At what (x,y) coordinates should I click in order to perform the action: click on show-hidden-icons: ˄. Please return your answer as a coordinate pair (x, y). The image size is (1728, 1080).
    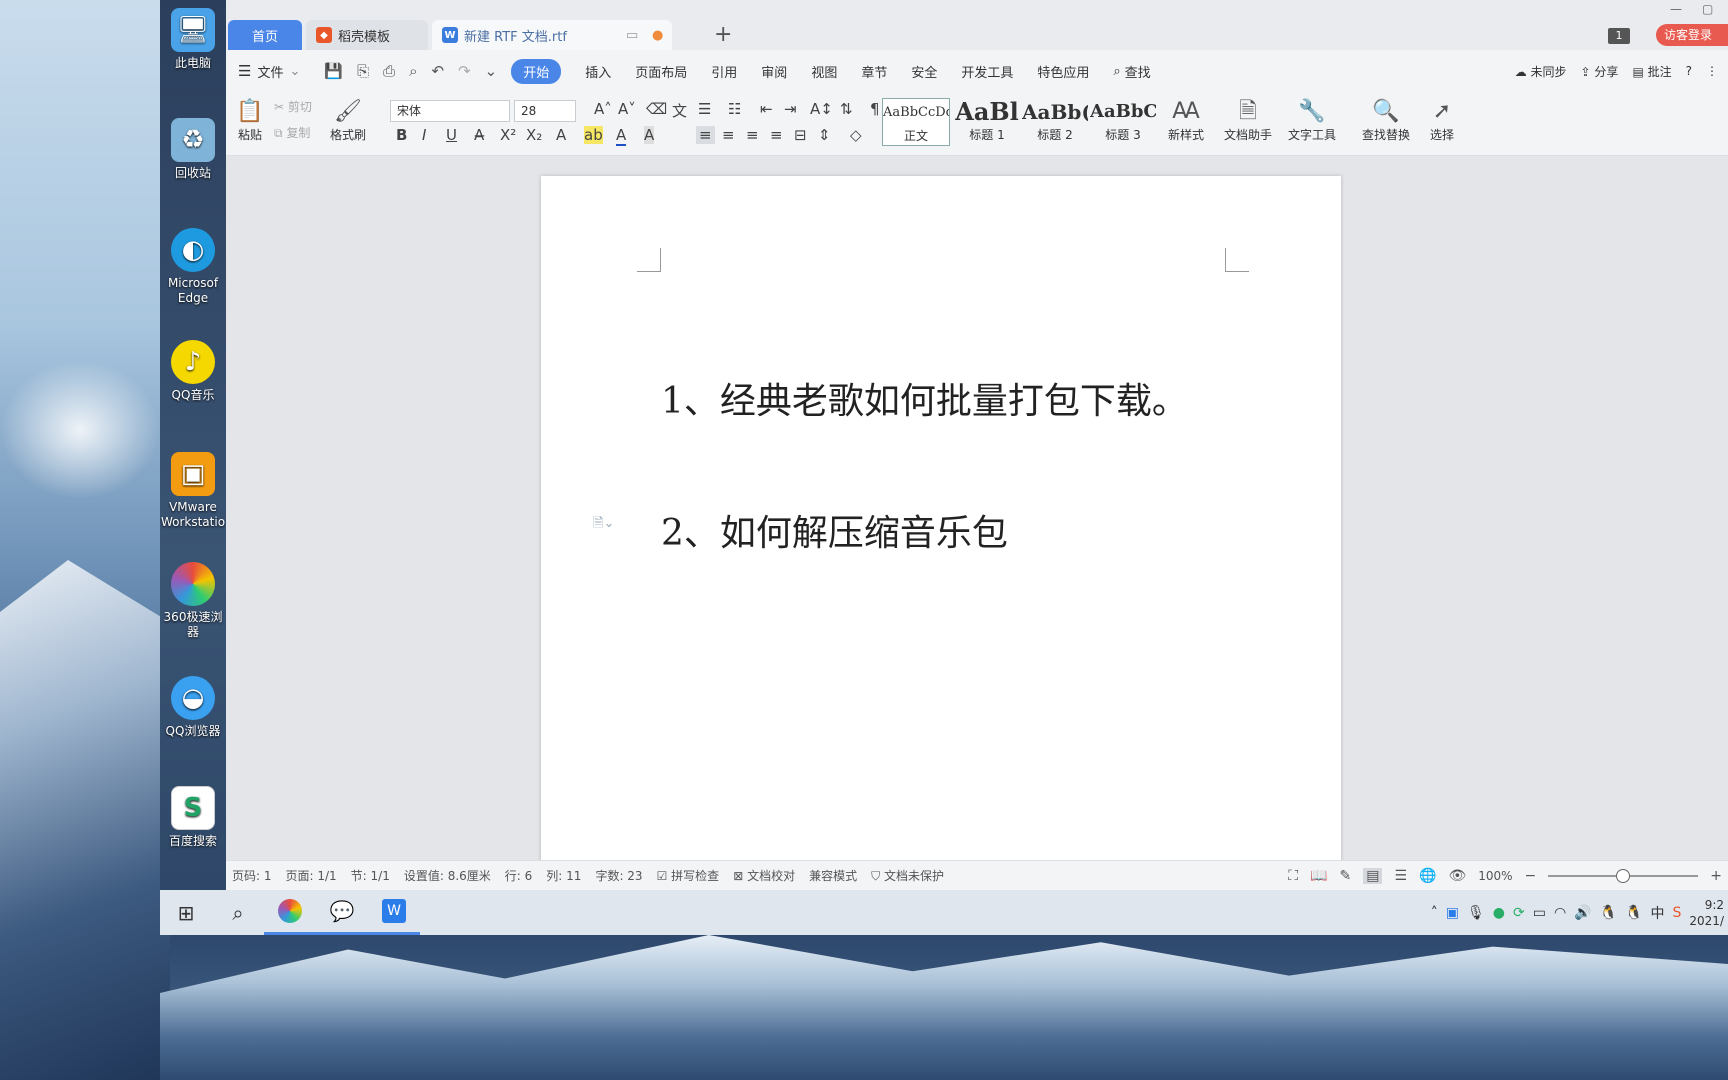
    Looking at the image, I should click on (1434, 913).